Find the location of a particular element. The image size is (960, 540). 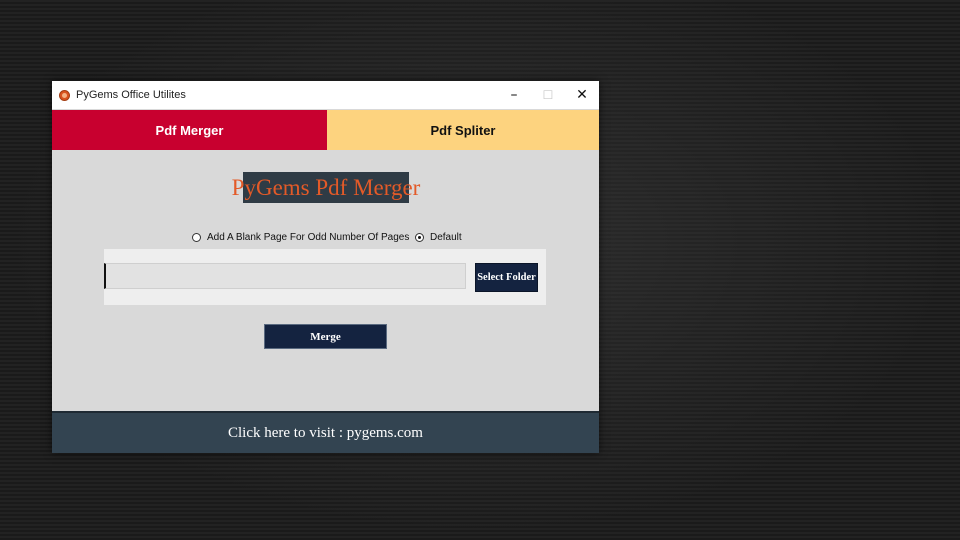

merge-button: Merge is located at coordinates (325, 336).